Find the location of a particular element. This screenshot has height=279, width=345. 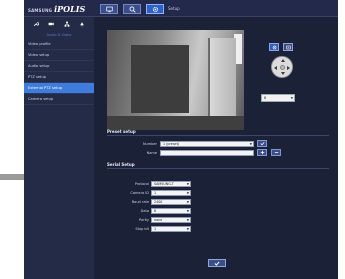

sidebar-item-ptz-setup: PTZ setup is located at coordinates (59, 77).